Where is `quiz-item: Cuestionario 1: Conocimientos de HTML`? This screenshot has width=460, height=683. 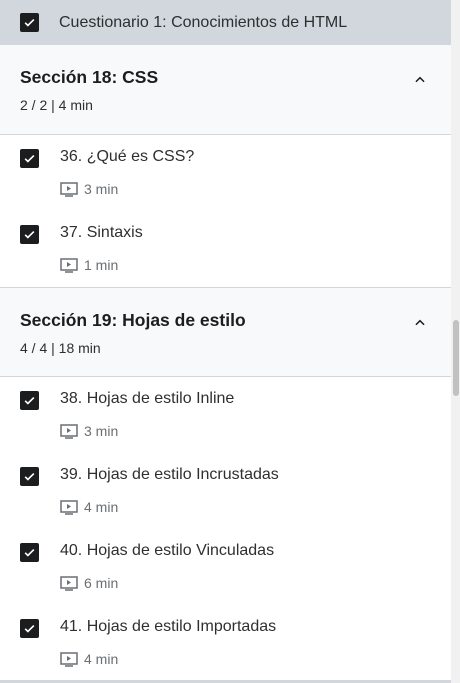 quiz-item: Cuestionario 1: Conocimientos de HTML is located at coordinates (225, 22).